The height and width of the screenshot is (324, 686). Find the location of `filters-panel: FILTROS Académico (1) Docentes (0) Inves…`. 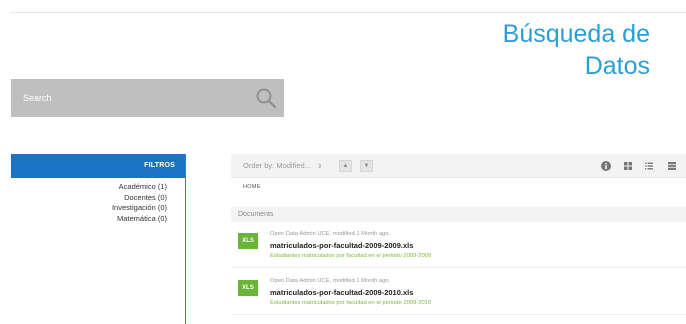

filters-panel: FILTROS Académico (1) Docentes (0) Inves… is located at coordinates (98, 239).